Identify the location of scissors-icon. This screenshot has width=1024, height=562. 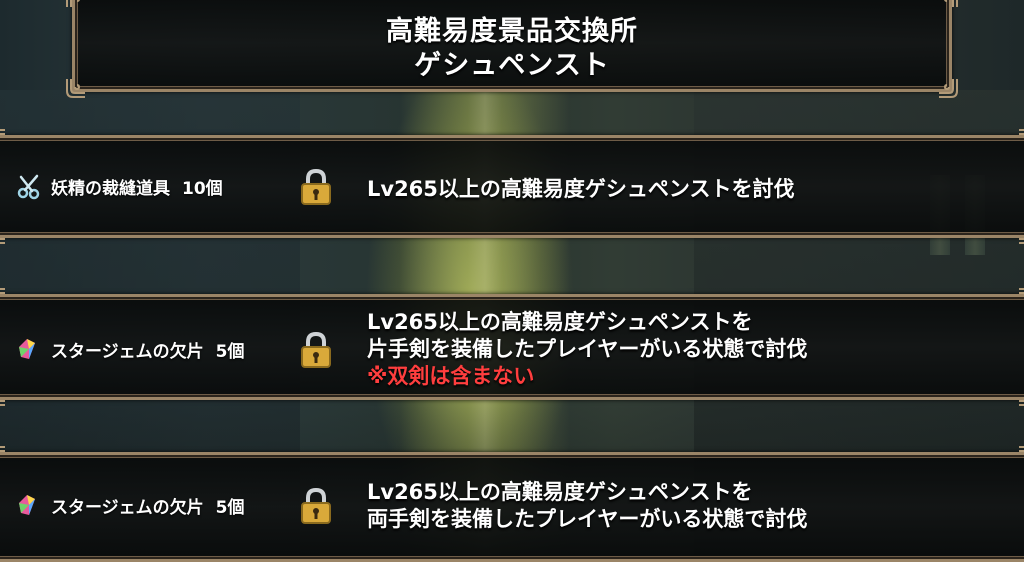
(29, 186).